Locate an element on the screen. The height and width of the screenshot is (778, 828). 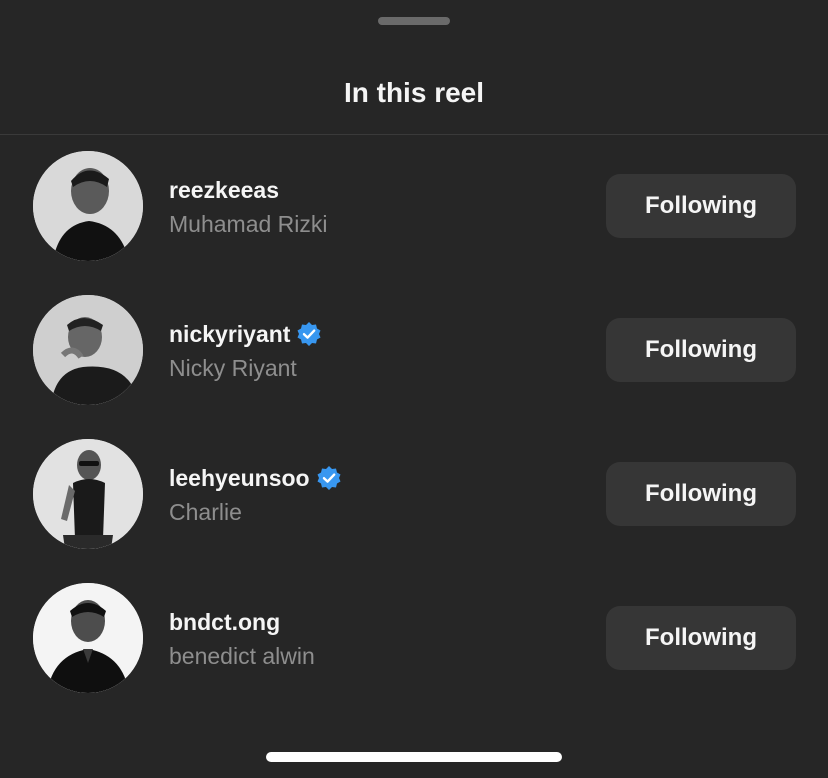
full-name: Nicky Riyant is located at coordinates (233, 368).